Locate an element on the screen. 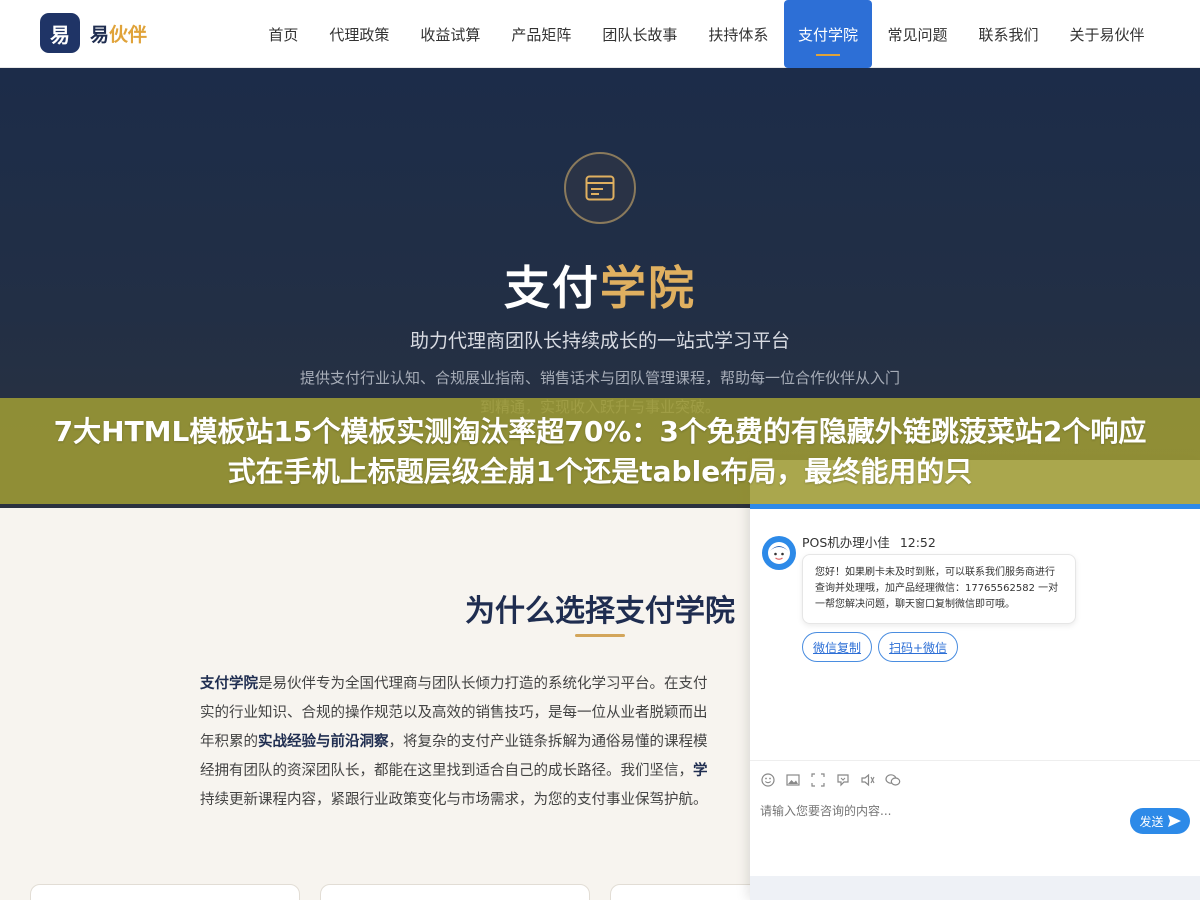 The height and width of the screenshot is (900, 1200). chat-accent-bar is located at coordinates (975, 506).